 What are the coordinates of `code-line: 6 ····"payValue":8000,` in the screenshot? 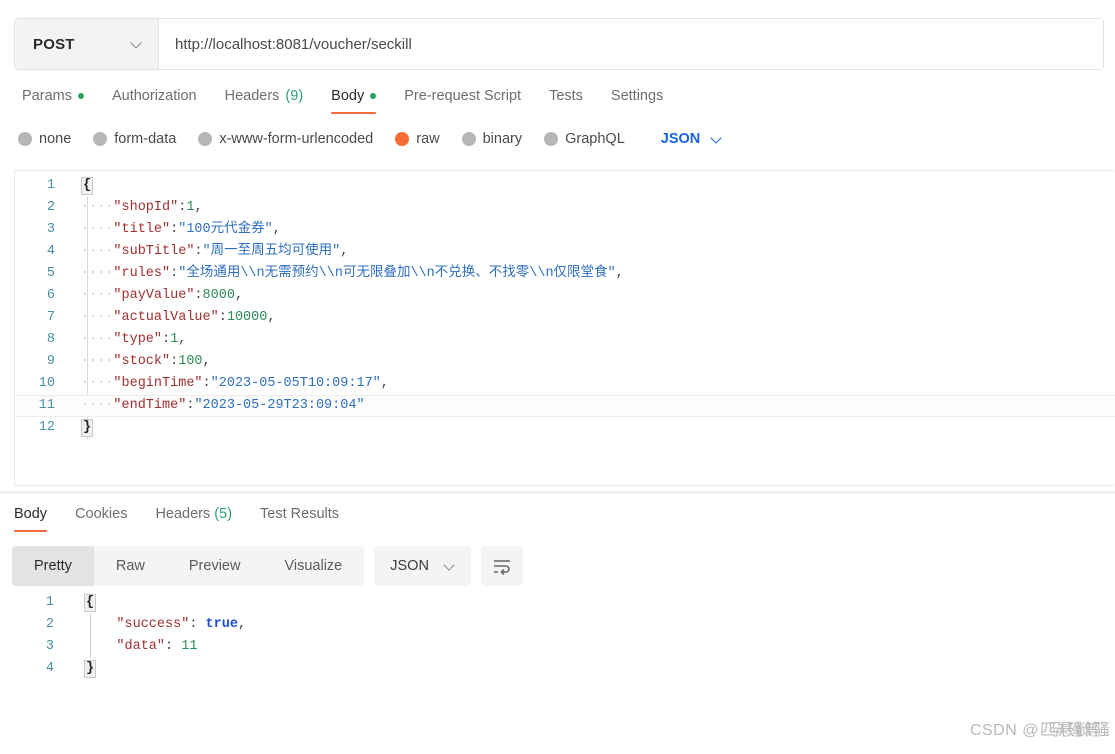 It's located at (565, 296).